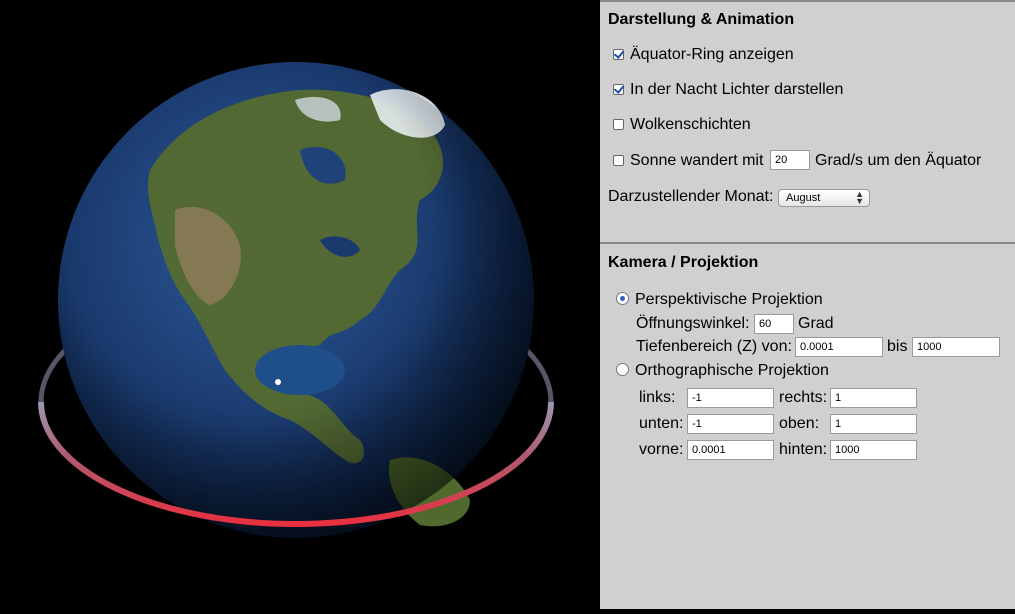  I want to click on equator-ring-option: Äquator-Ring anzeigen, so click(703, 55).